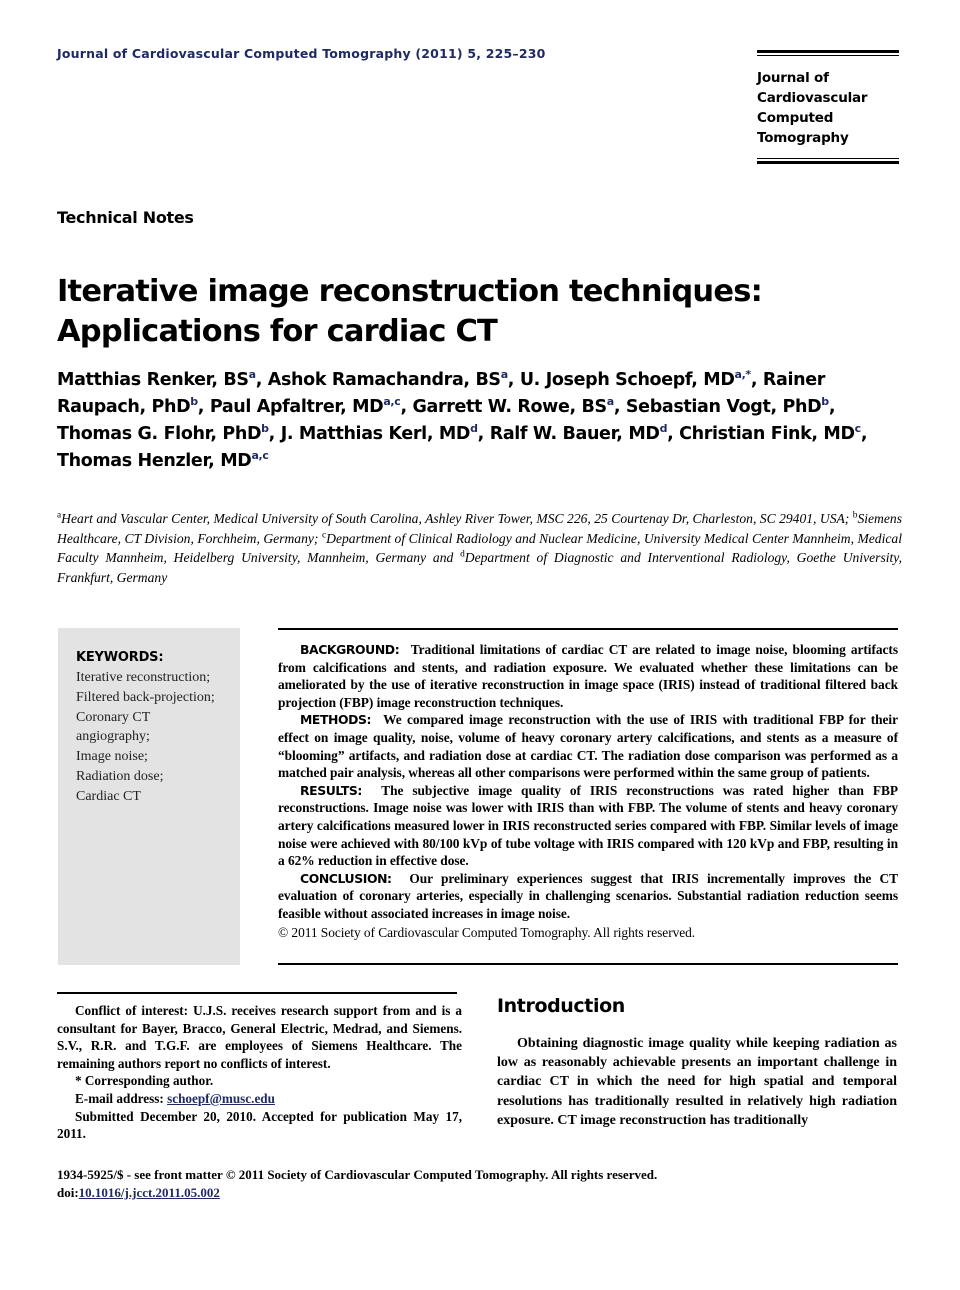 This screenshot has width=960, height=1290. What do you see at coordinates (477, 1193) in the screenshot?
I see `doi-line: doi:10.1016/j.jcct.2011.05.002` at bounding box center [477, 1193].